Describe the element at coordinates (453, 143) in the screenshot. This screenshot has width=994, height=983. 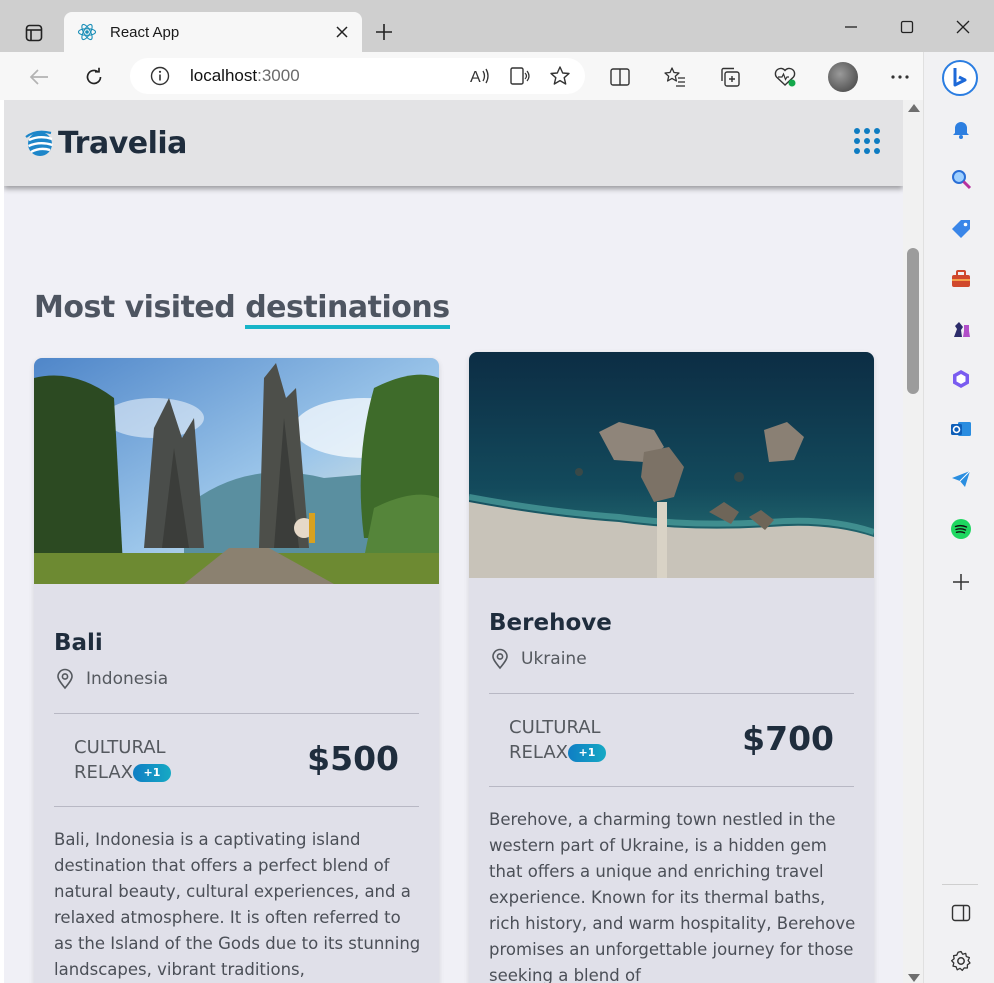
I see `site-header: Travelia` at that location.